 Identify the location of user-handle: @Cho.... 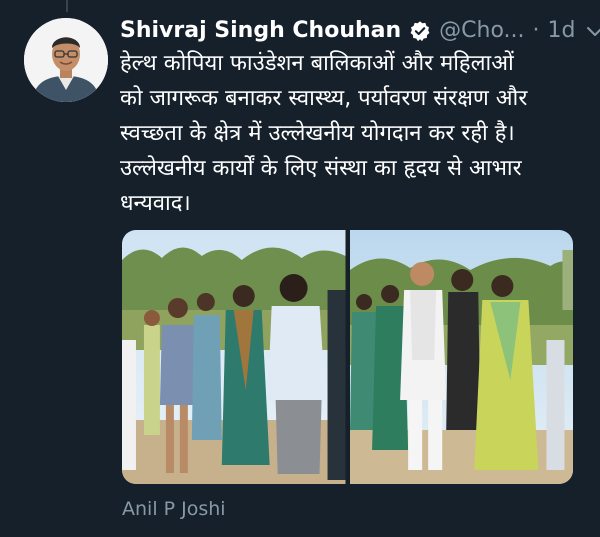
(481, 31).